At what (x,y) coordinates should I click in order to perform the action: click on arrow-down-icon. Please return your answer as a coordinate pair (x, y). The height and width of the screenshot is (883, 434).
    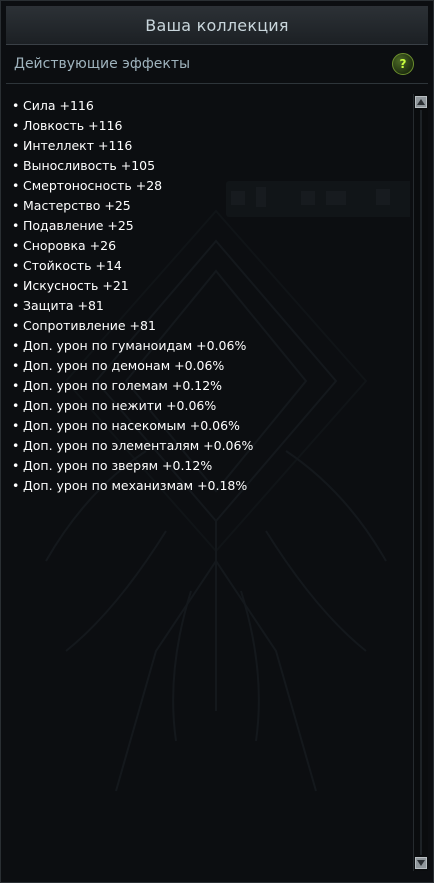
    Looking at the image, I should click on (421, 863).